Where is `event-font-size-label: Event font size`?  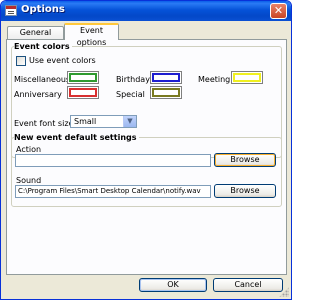 event-font-size-label: Event font size is located at coordinates (44, 123).